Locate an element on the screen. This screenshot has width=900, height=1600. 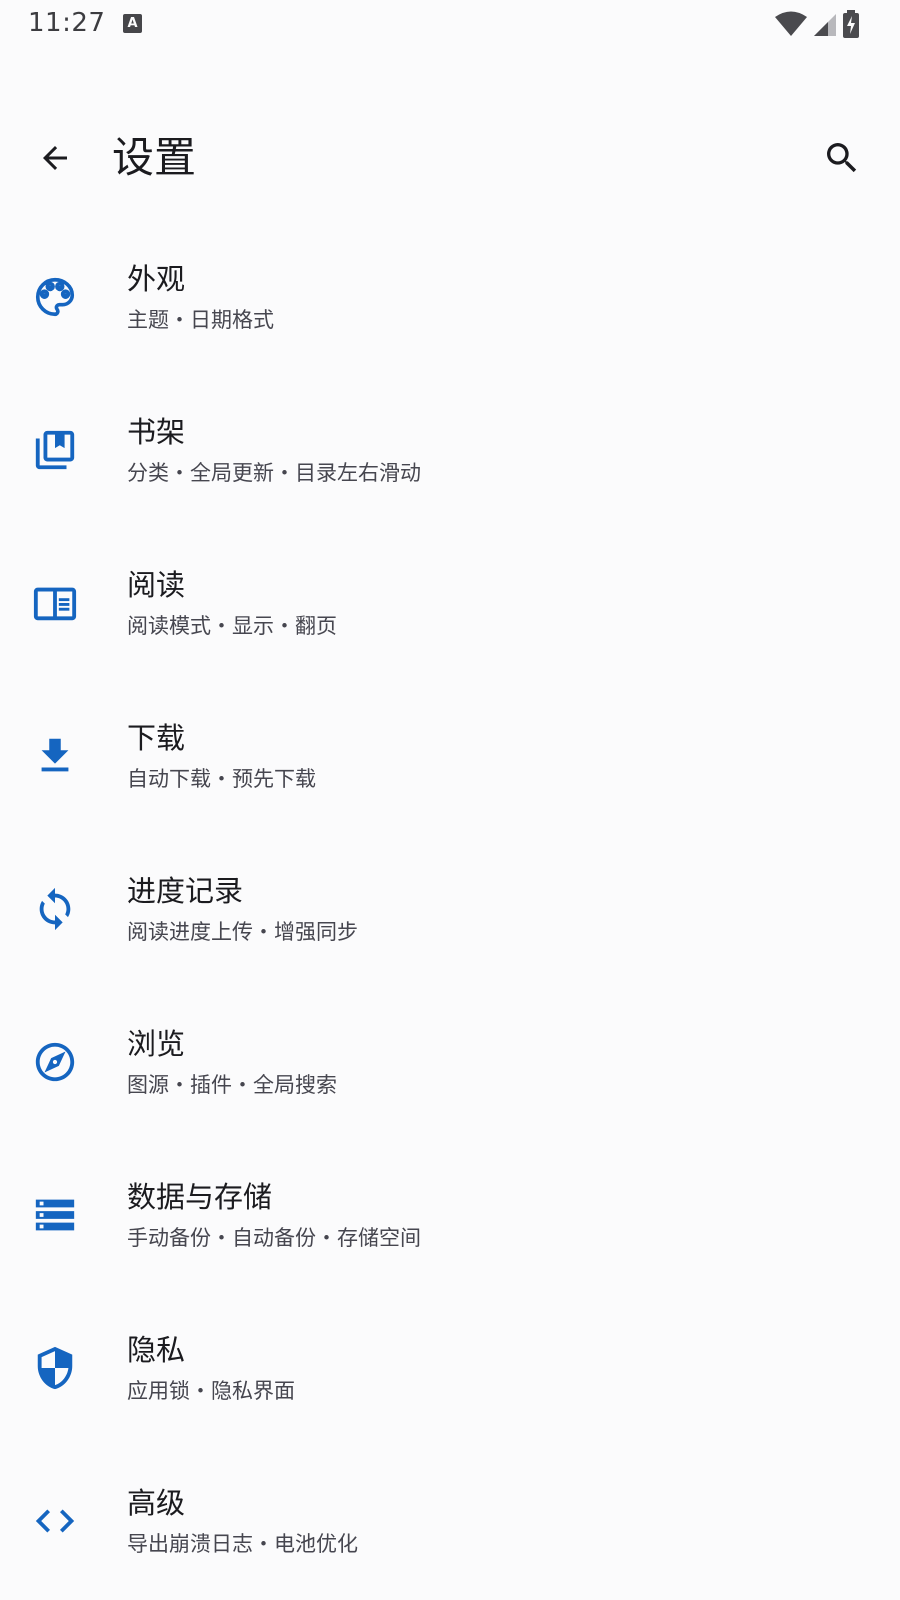
settings-item-subtitle: 主题・日期格式 is located at coordinates (200, 320).